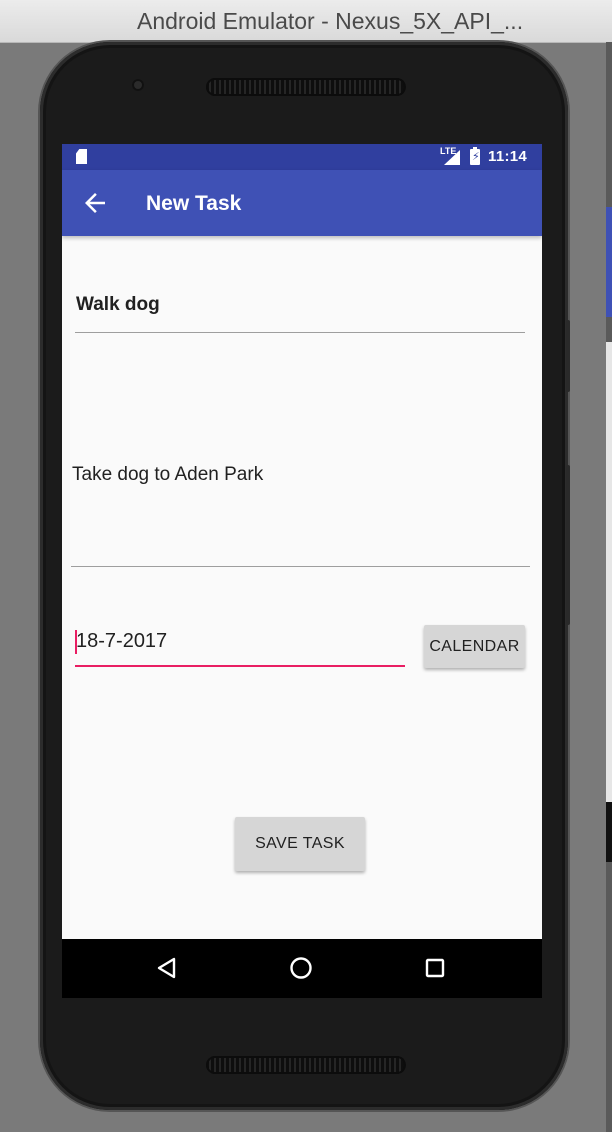 Image resolution: width=612 pixels, height=1132 pixels. What do you see at coordinates (475, 156) in the screenshot?
I see `battery-charging-icon: ⚡` at bounding box center [475, 156].